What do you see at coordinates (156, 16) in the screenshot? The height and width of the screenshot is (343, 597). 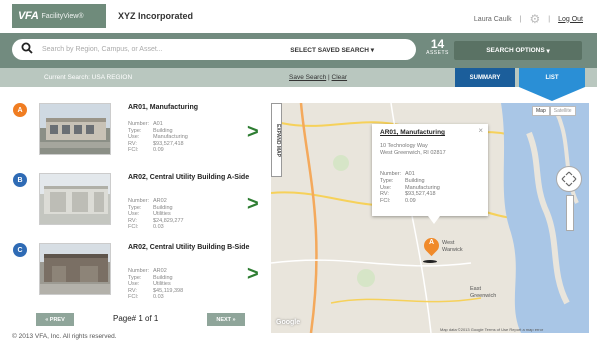 I see `company-name: XYZ Incorporated` at bounding box center [156, 16].